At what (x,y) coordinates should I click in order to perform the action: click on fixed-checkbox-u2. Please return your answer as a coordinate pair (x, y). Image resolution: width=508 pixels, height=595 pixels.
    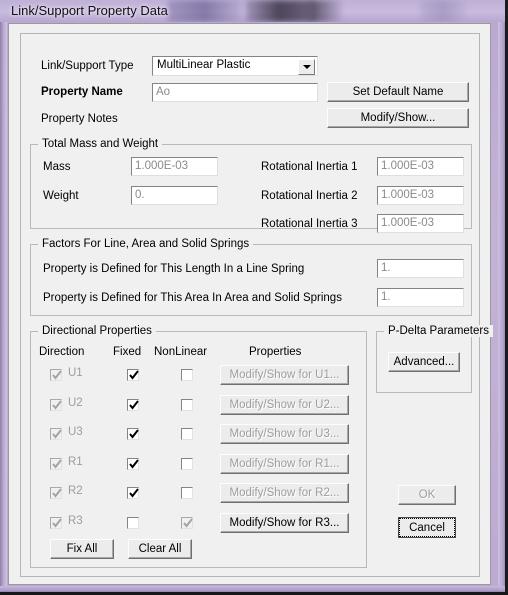
    Looking at the image, I should click on (133, 405).